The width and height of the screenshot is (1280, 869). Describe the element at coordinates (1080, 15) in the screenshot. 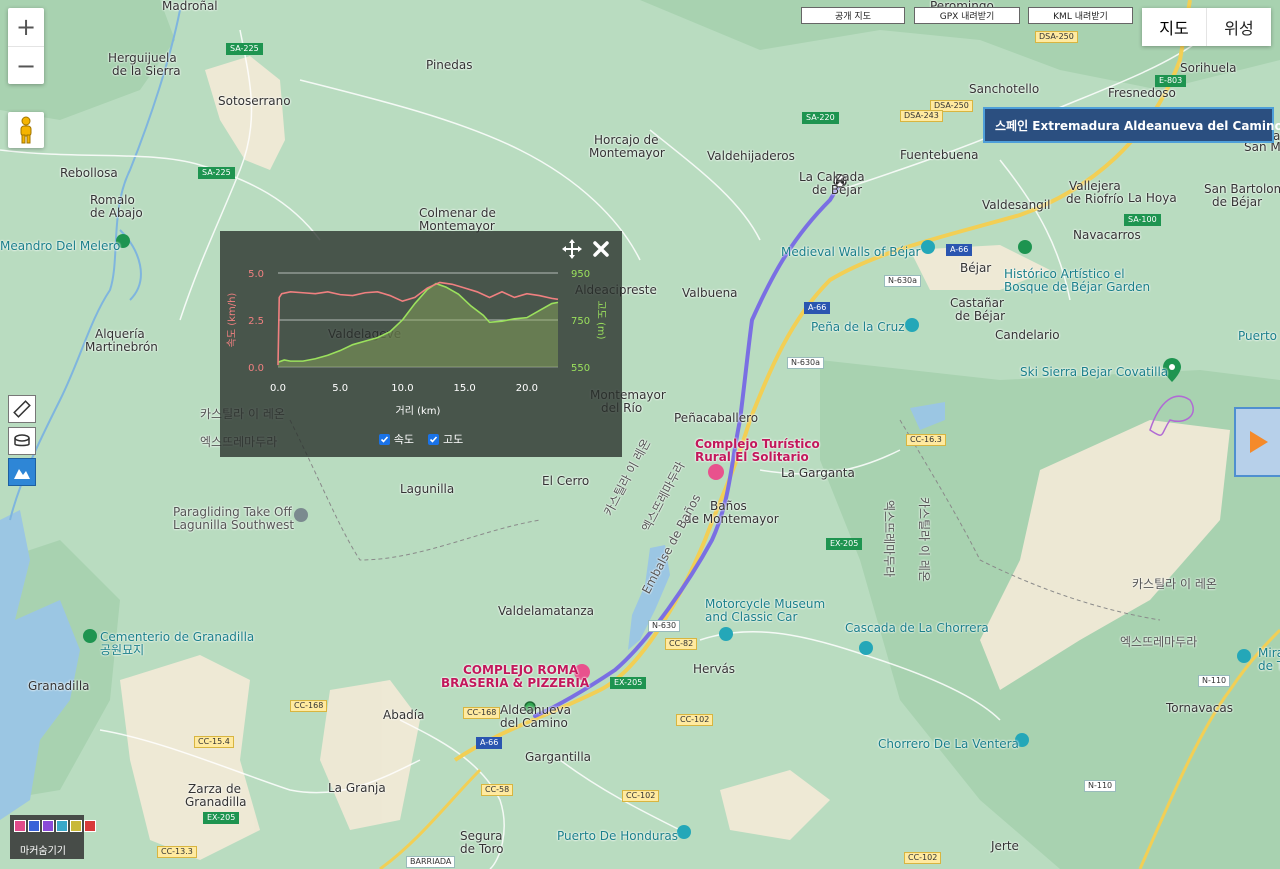

I see `kml-download-button: KML 내려받기` at that location.